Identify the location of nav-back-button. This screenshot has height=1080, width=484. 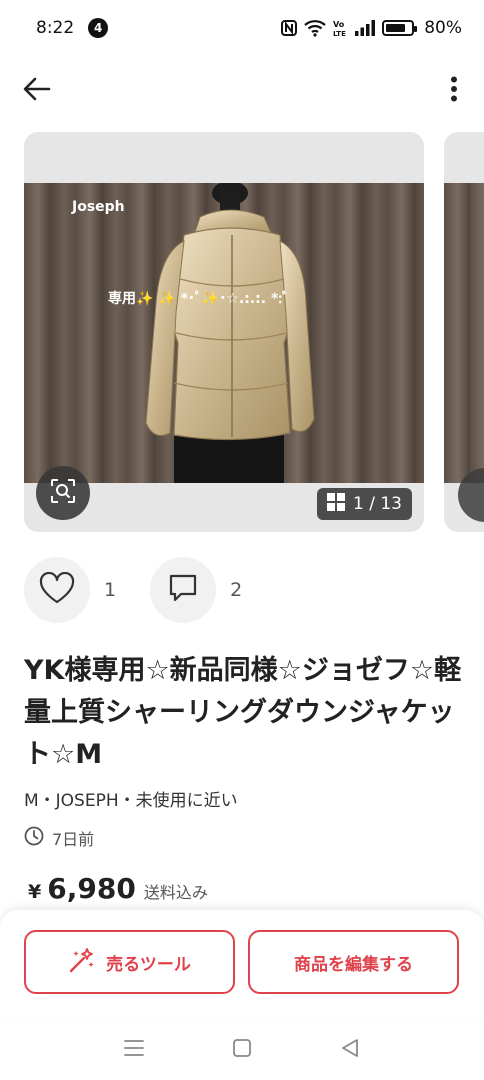
(350, 1050).